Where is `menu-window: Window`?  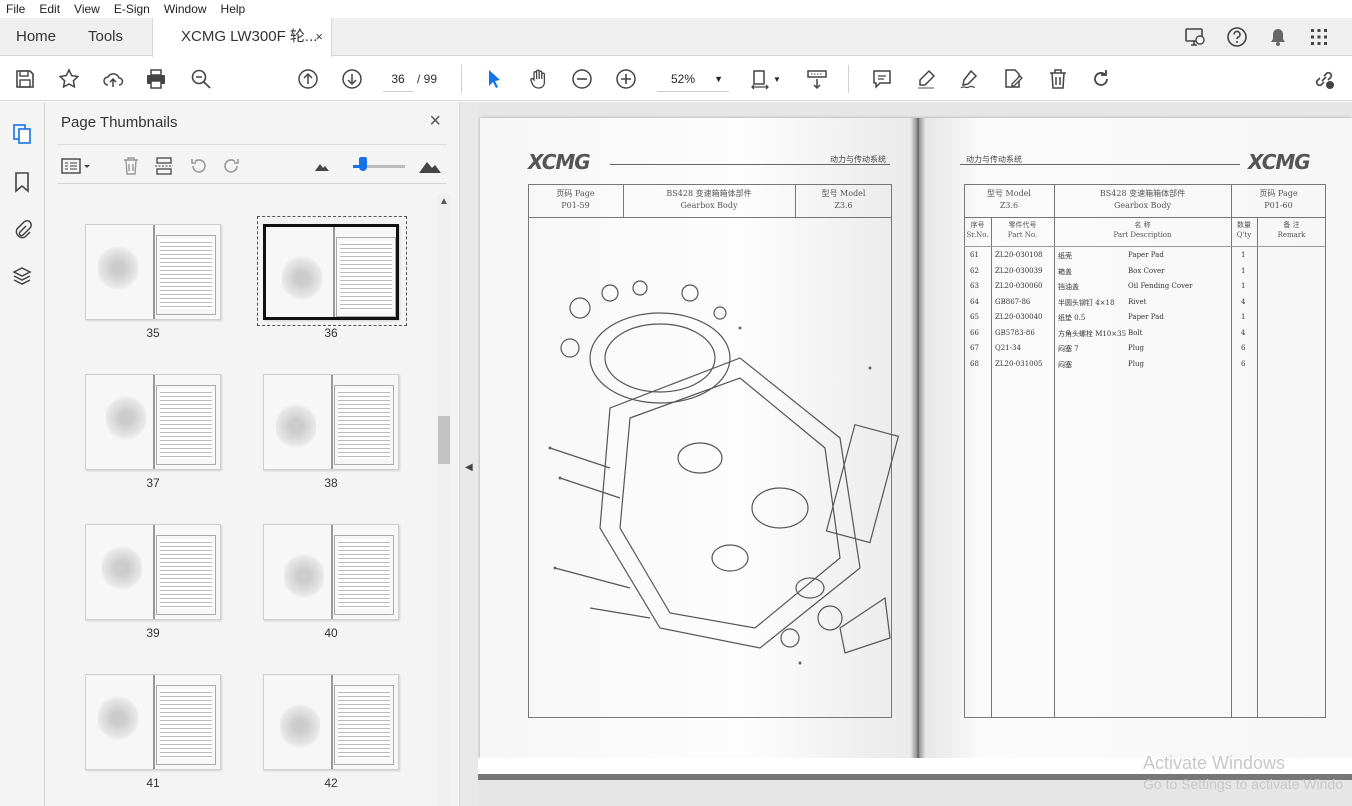
menu-window: Window is located at coordinates (185, 9).